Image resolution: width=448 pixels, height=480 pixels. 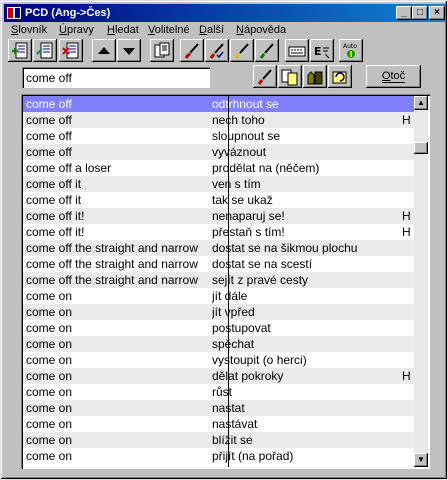 I want to click on table-row: come on nastávat, so click(x=218, y=424).